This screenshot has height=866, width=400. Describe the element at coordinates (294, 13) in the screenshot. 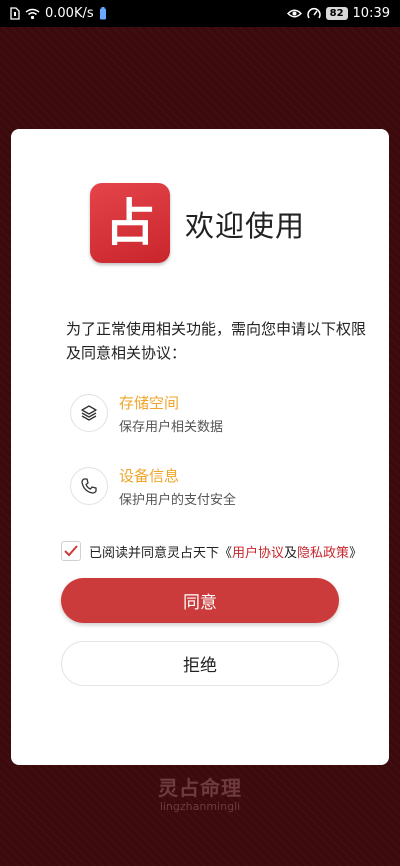

I see `eye-icon` at that location.